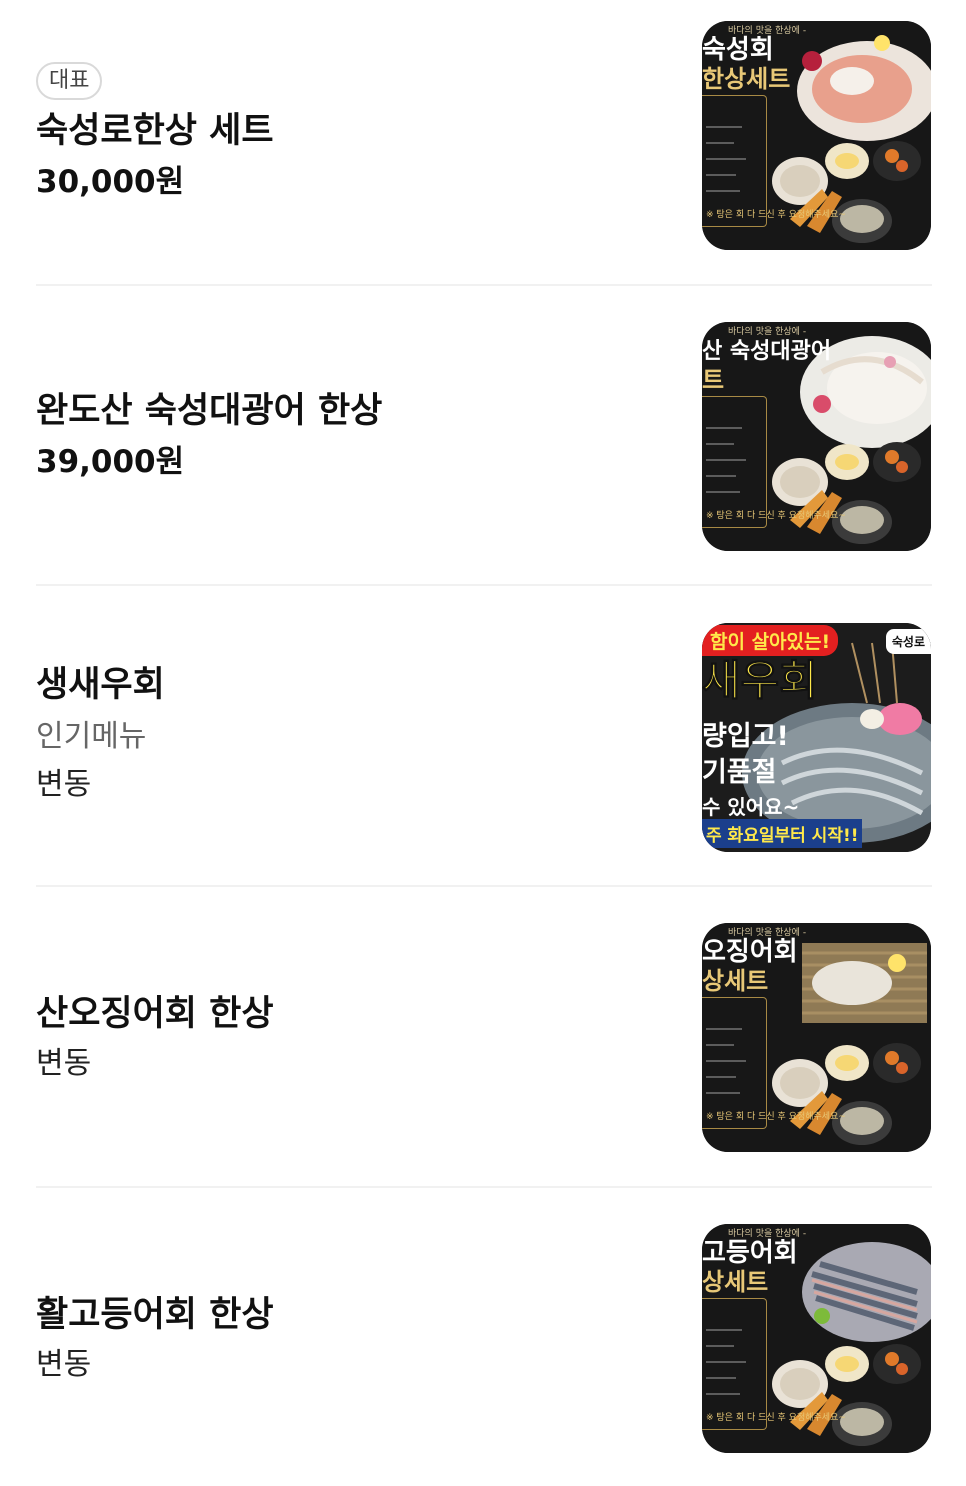  What do you see at coordinates (750, 952) in the screenshot?
I see `thumbnail-title: 오징어회` at bounding box center [750, 952].